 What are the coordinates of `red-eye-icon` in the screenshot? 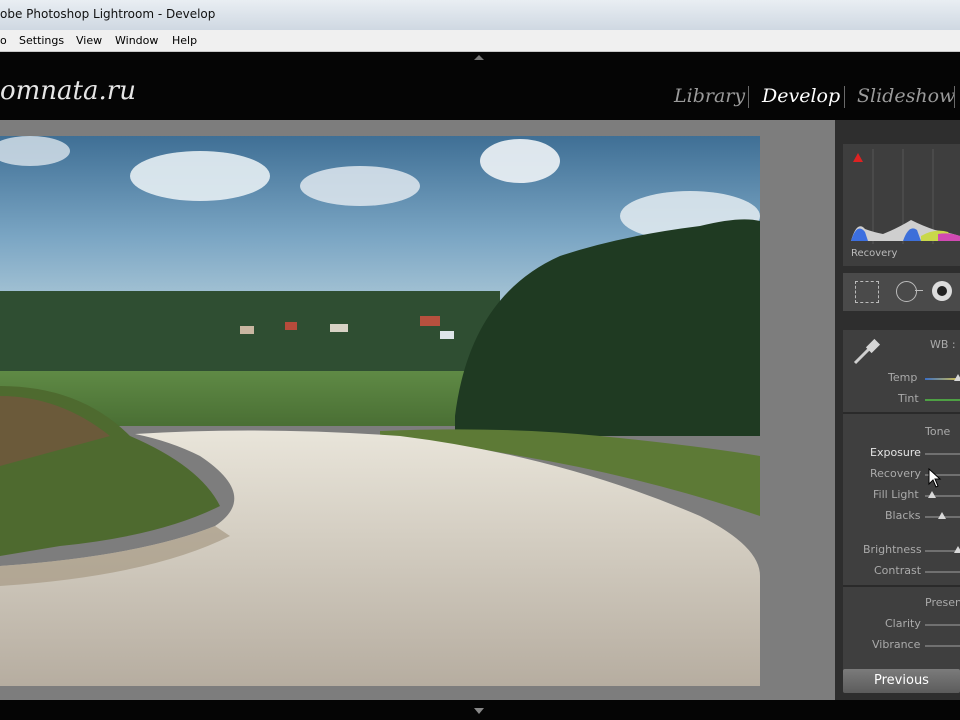 It's located at (942, 291).